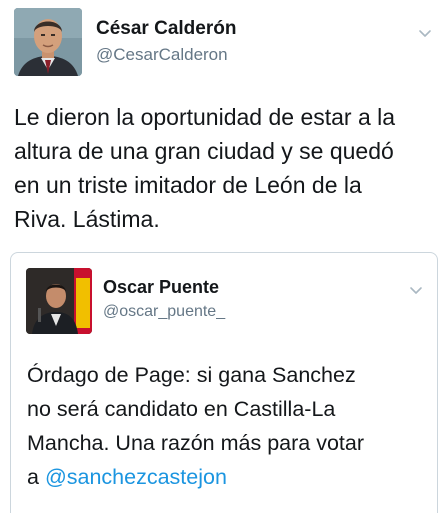 This screenshot has width=446, height=513. What do you see at coordinates (205, 117) in the screenshot?
I see `tweet-text-line: Le dieron la oportunidad de estar a la` at bounding box center [205, 117].